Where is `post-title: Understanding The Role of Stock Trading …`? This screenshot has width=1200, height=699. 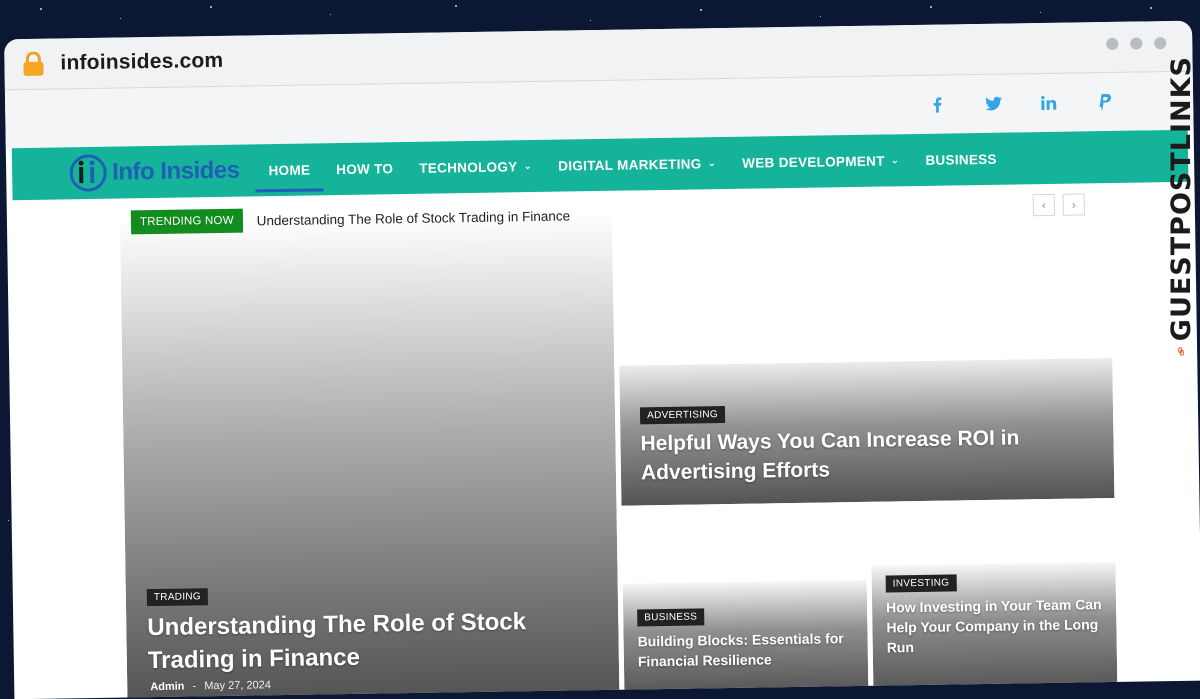
post-title: Understanding The Role of Stock Trading … is located at coordinates (357, 641).